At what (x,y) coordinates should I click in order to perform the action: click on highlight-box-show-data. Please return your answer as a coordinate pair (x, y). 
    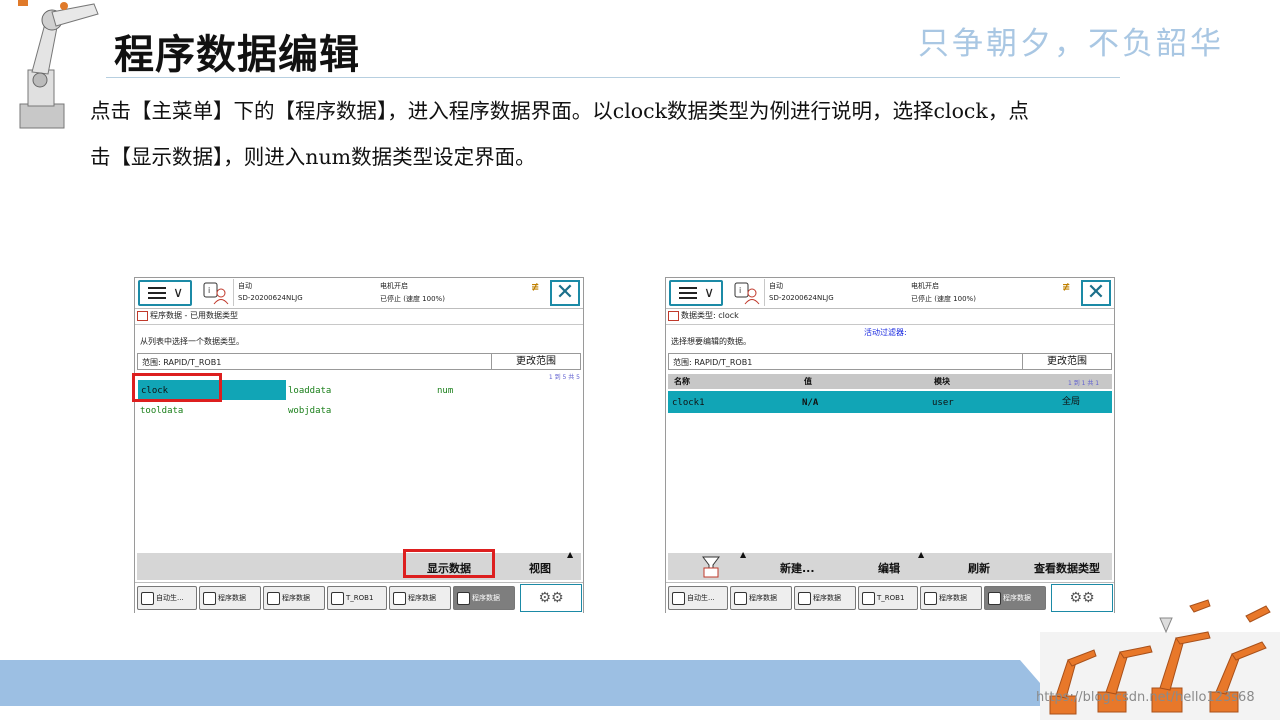
    Looking at the image, I should click on (449, 563).